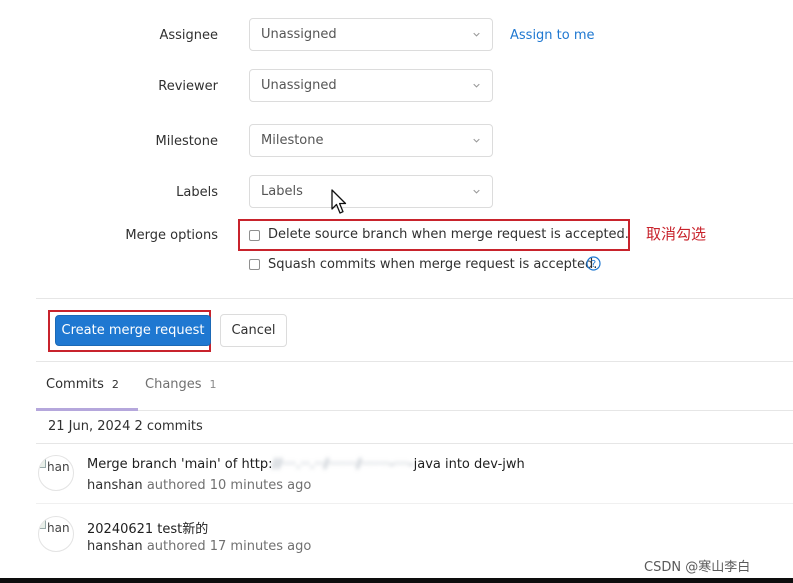  Describe the element at coordinates (371, 140) in the screenshot. I see `milestone-dropdown: Milestone` at that location.